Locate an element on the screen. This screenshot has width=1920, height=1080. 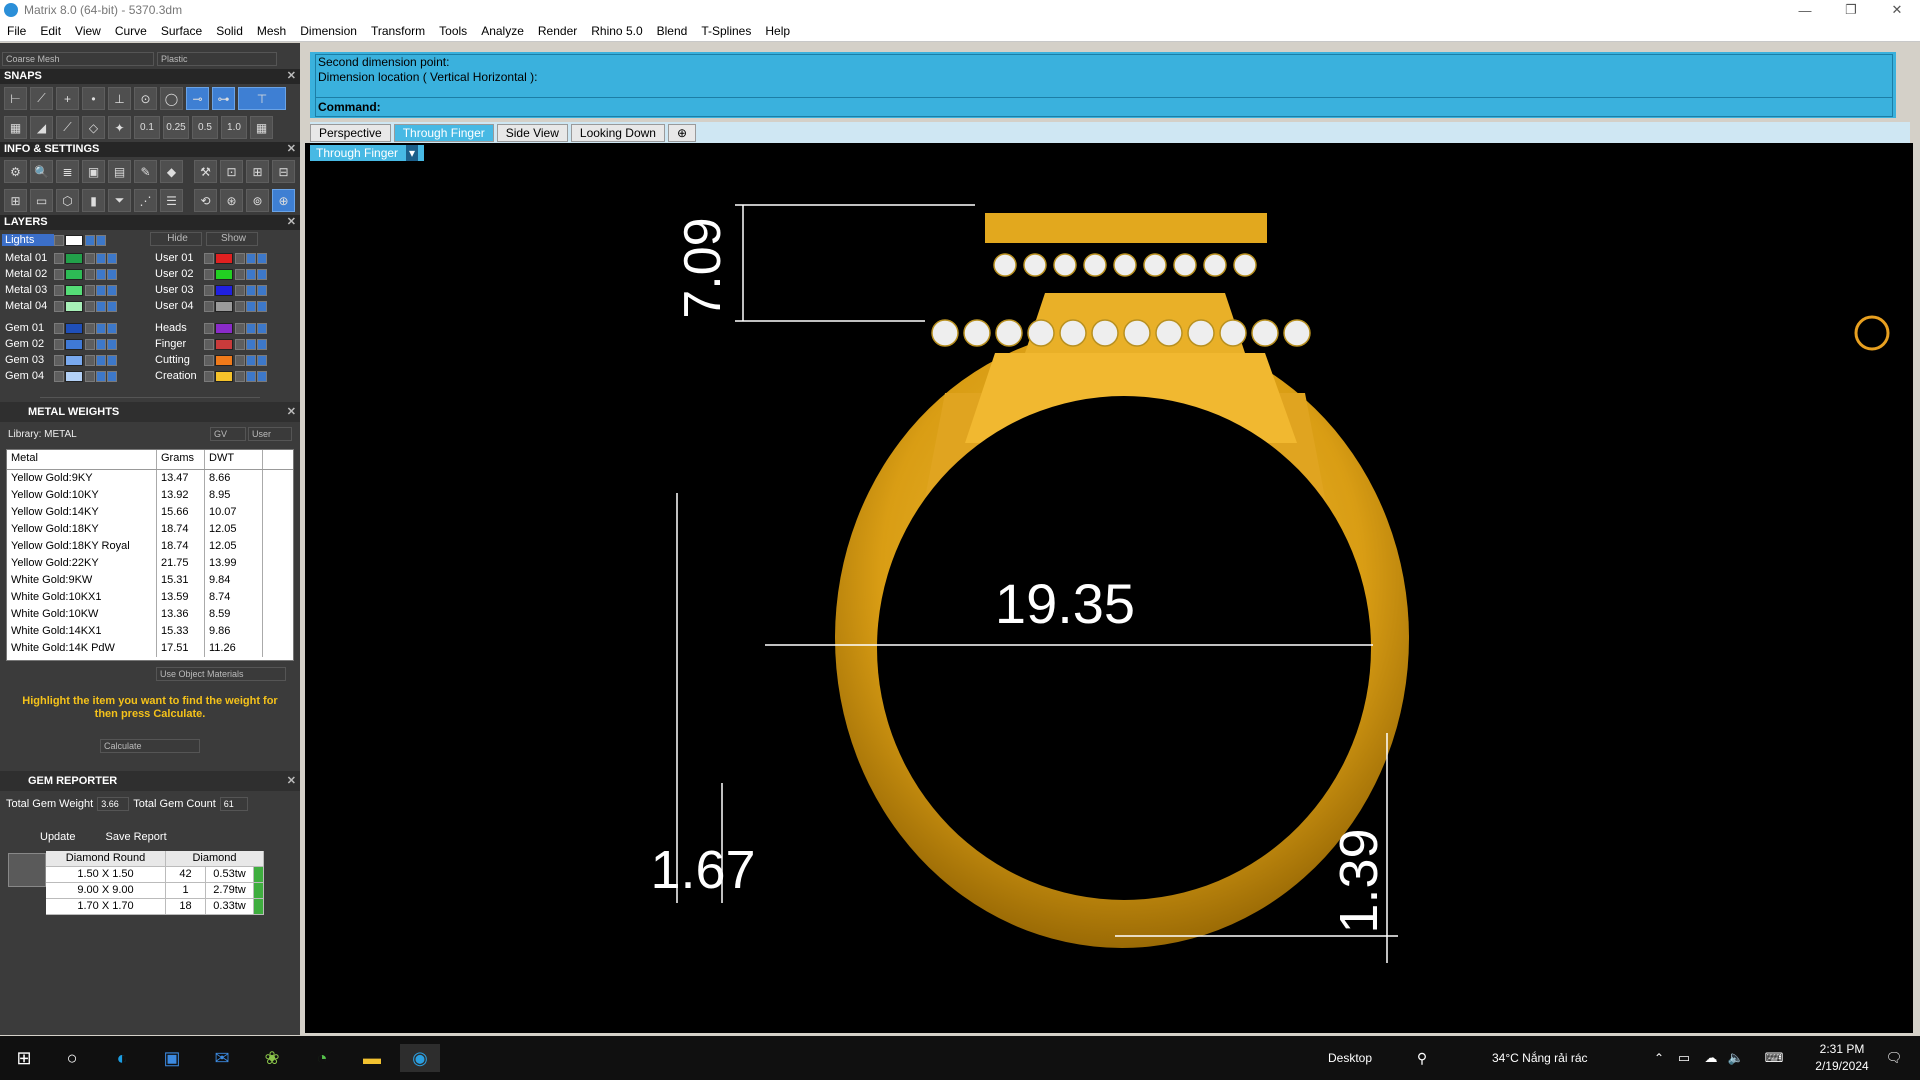
settings-icon: ⚙ is located at coordinates (15, 171).